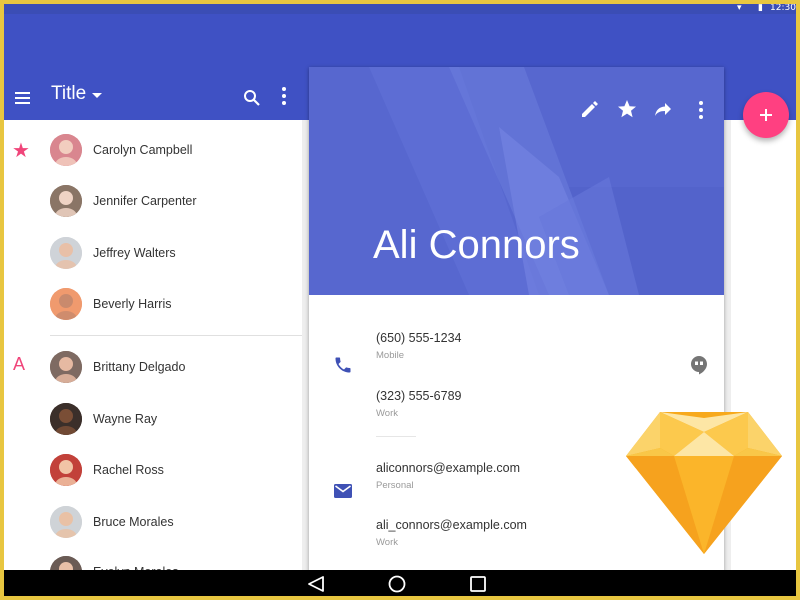 The width and height of the screenshot is (800, 600). I want to click on phone-row-work: (323) 555-6789 Work, so click(418, 404).